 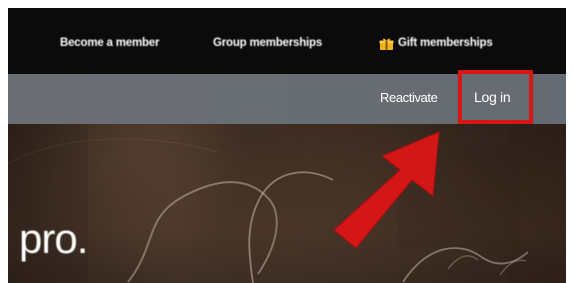 What do you see at coordinates (267, 43) in the screenshot?
I see `group-memberships-link: Group memberships` at bounding box center [267, 43].